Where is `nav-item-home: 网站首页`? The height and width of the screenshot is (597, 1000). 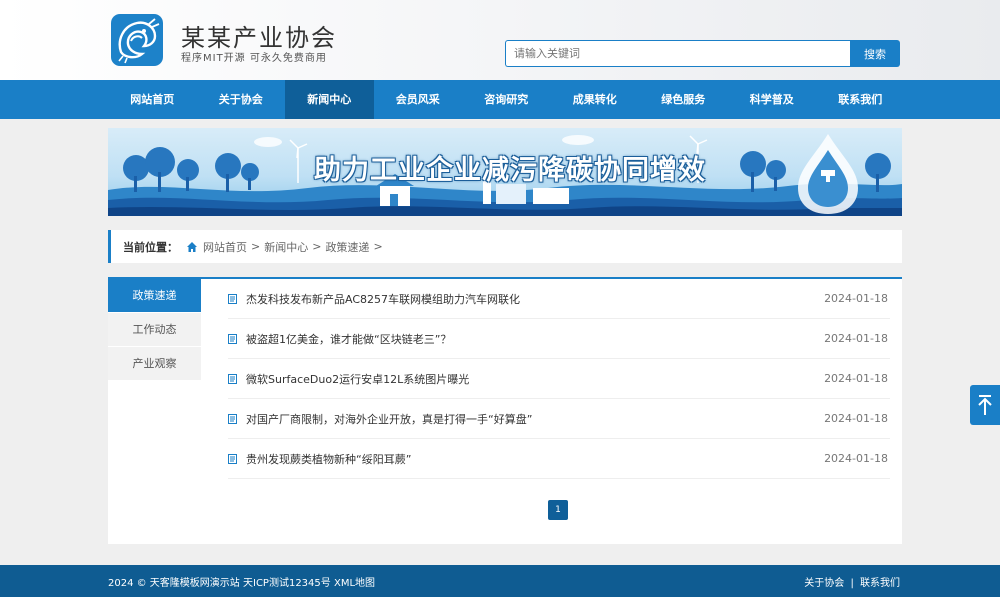 nav-item-home: 网站首页 is located at coordinates (152, 99).